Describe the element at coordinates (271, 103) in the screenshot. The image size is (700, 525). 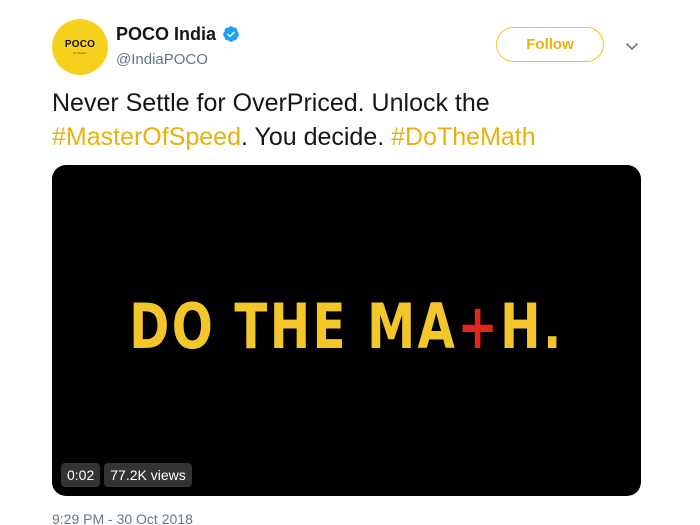
I see `tweet-text-part1: Never Settle for OverPriced. Unlock the` at that location.